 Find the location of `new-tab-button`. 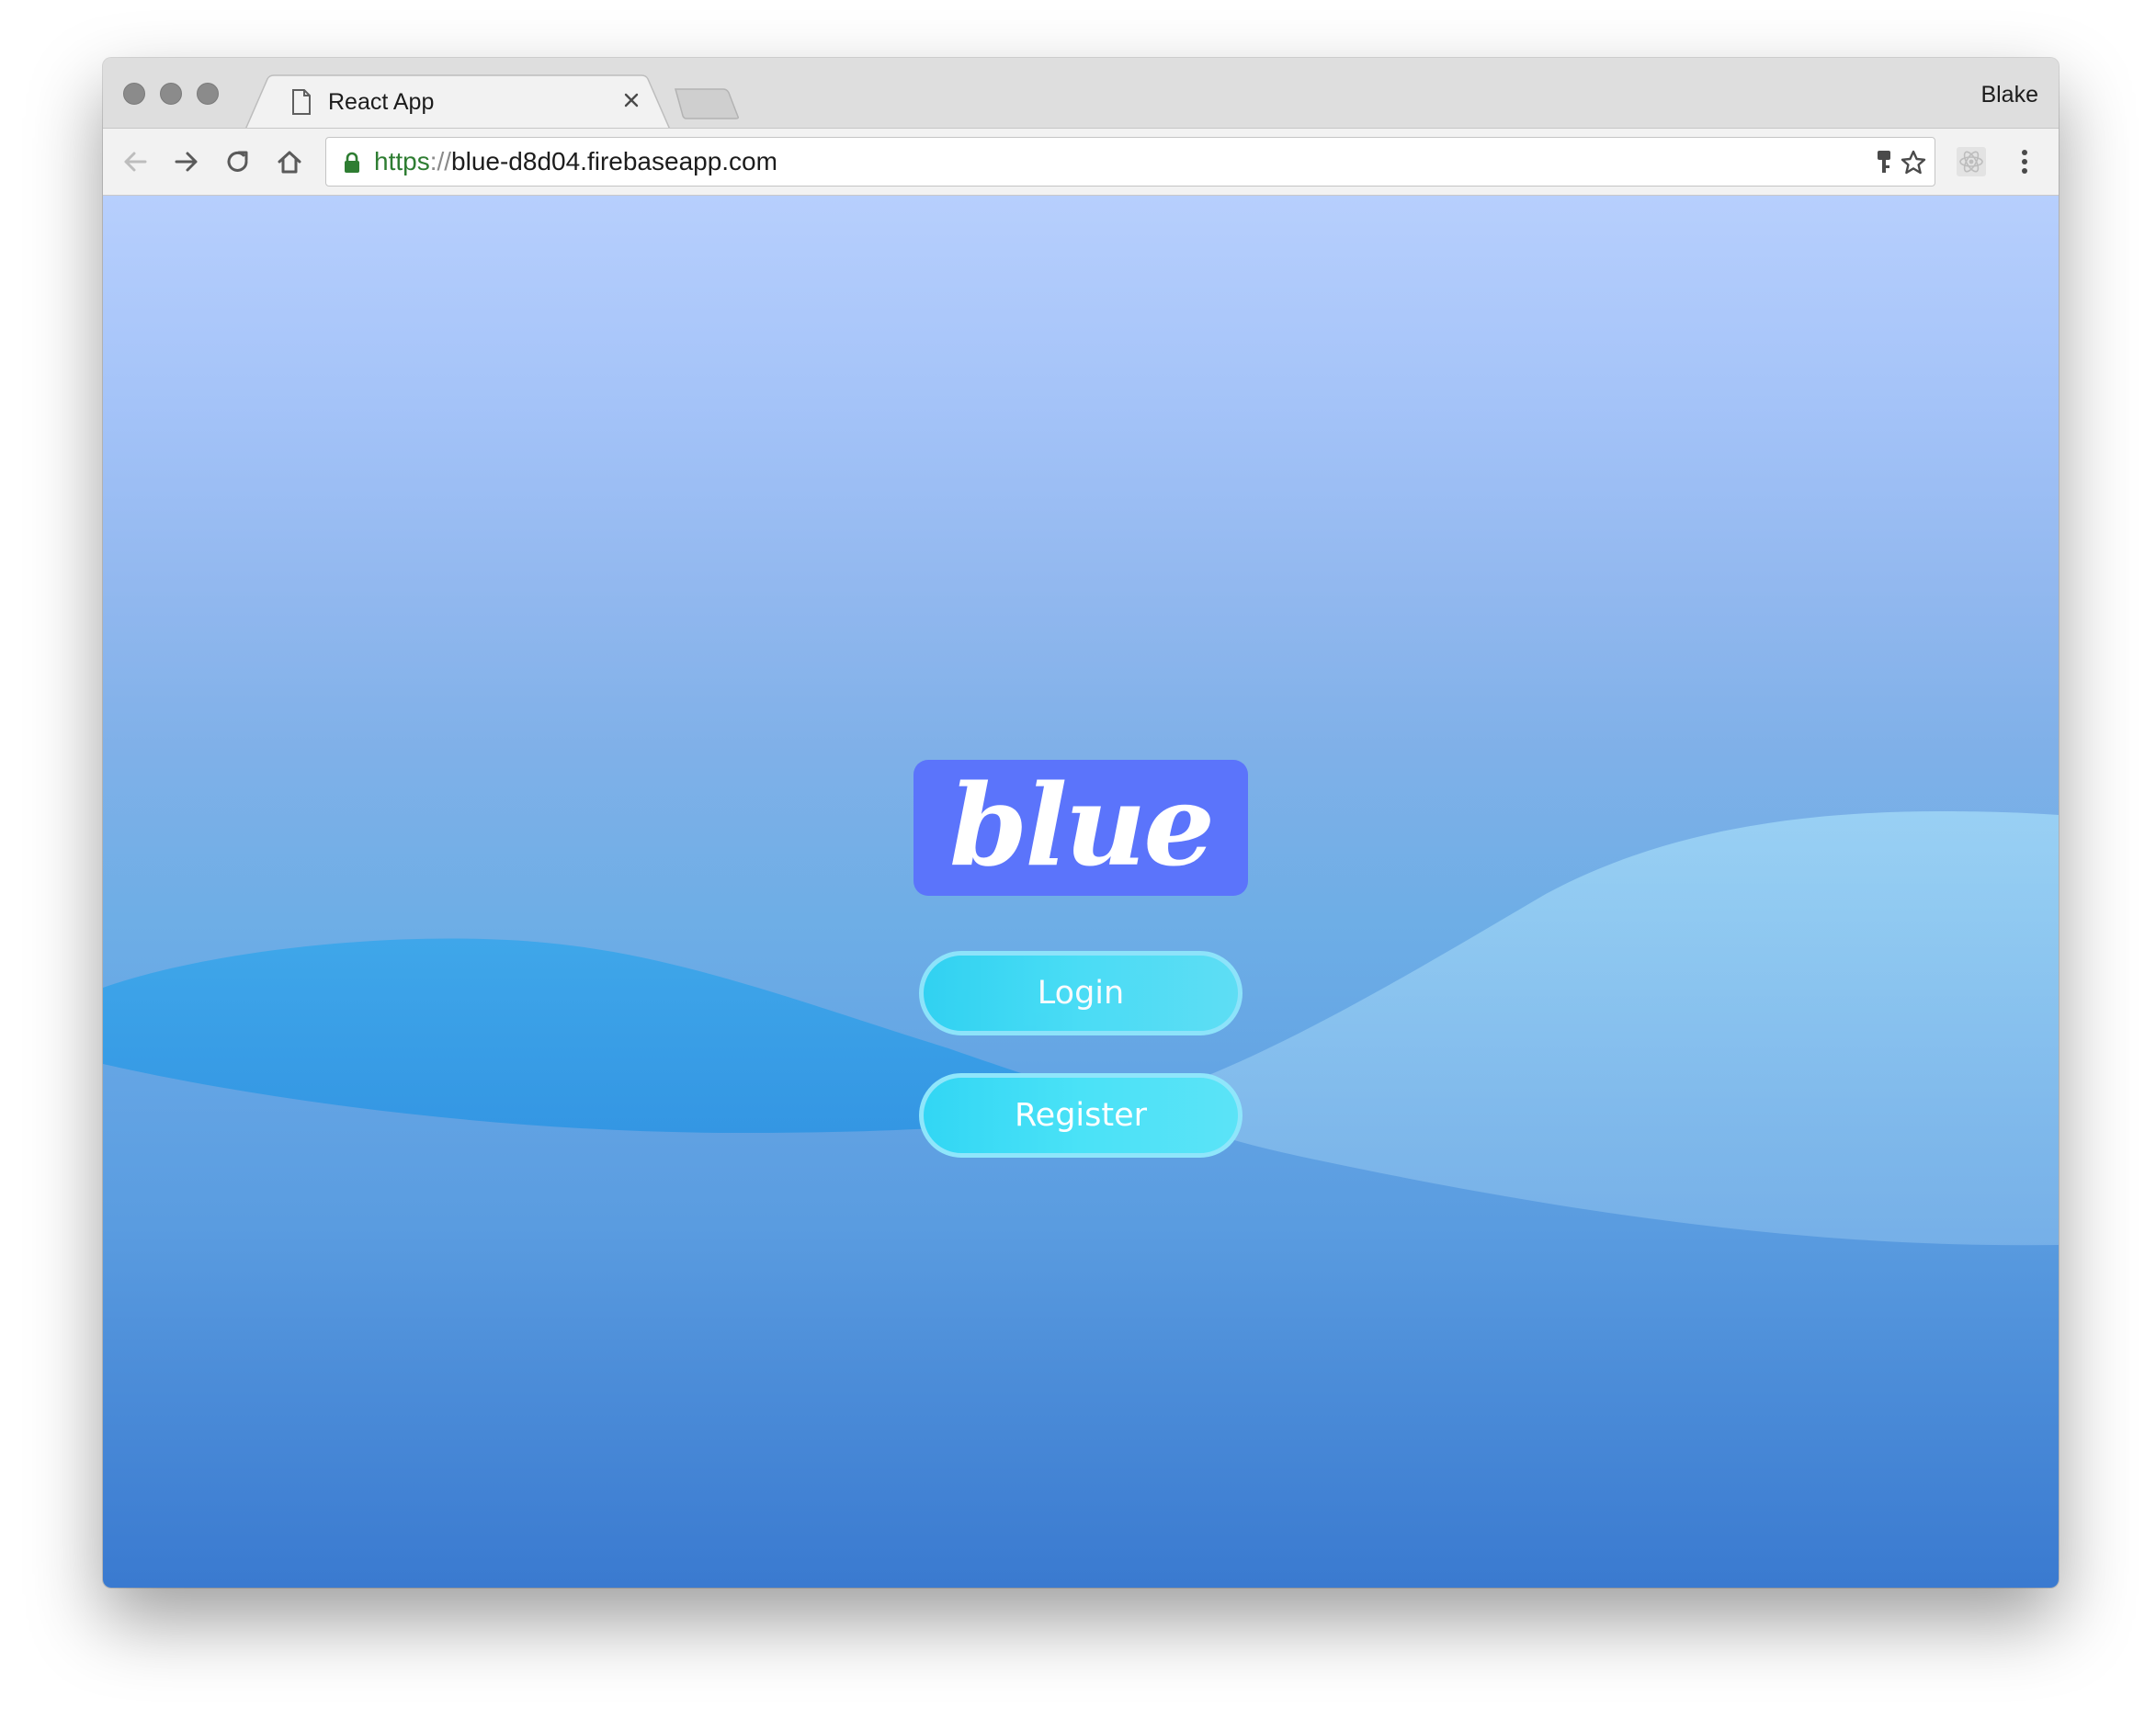

new-tab-button is located at coordinates (708, 103).